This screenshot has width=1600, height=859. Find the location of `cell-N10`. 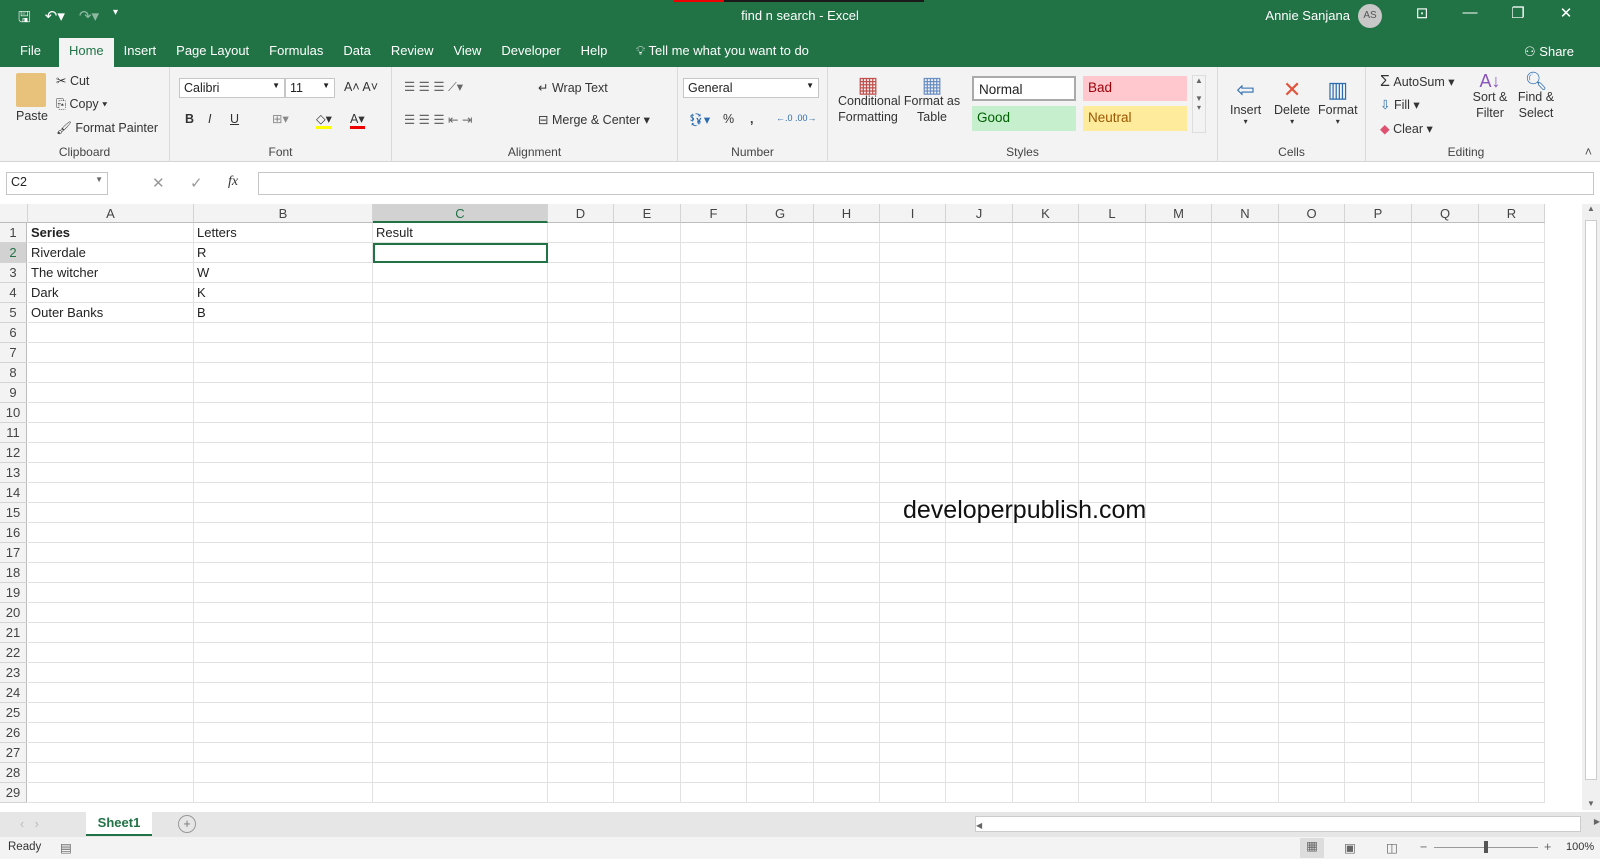

cell-N10 is located at coordinates (1245, 413).